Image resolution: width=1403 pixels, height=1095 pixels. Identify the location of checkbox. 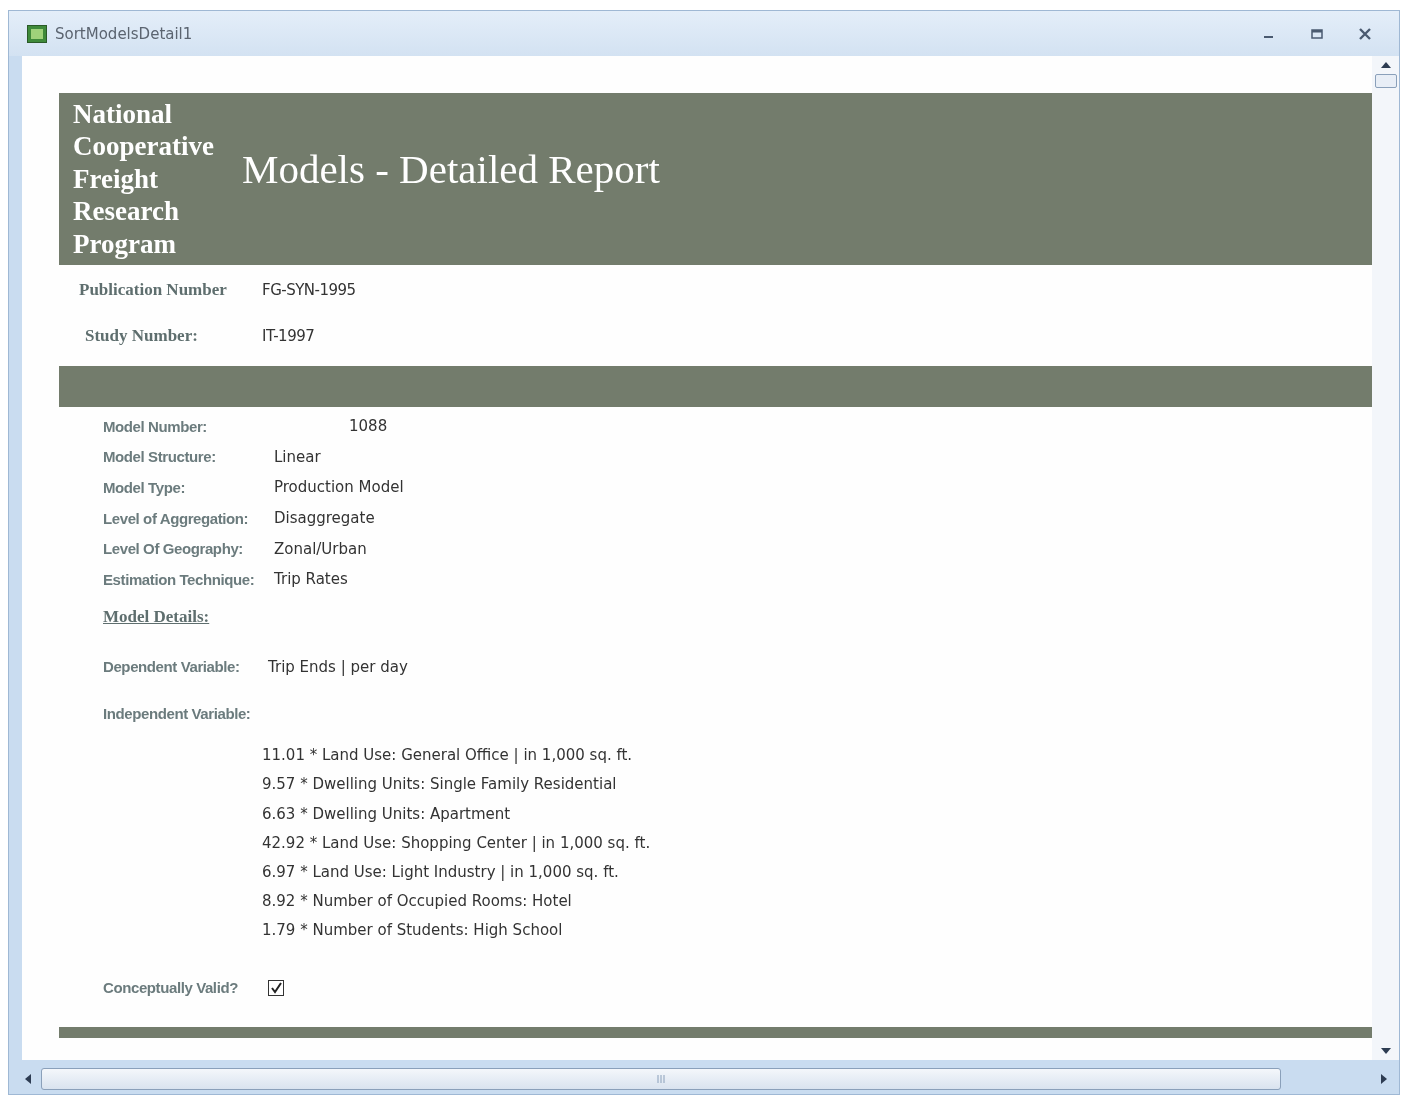
(276, 987).